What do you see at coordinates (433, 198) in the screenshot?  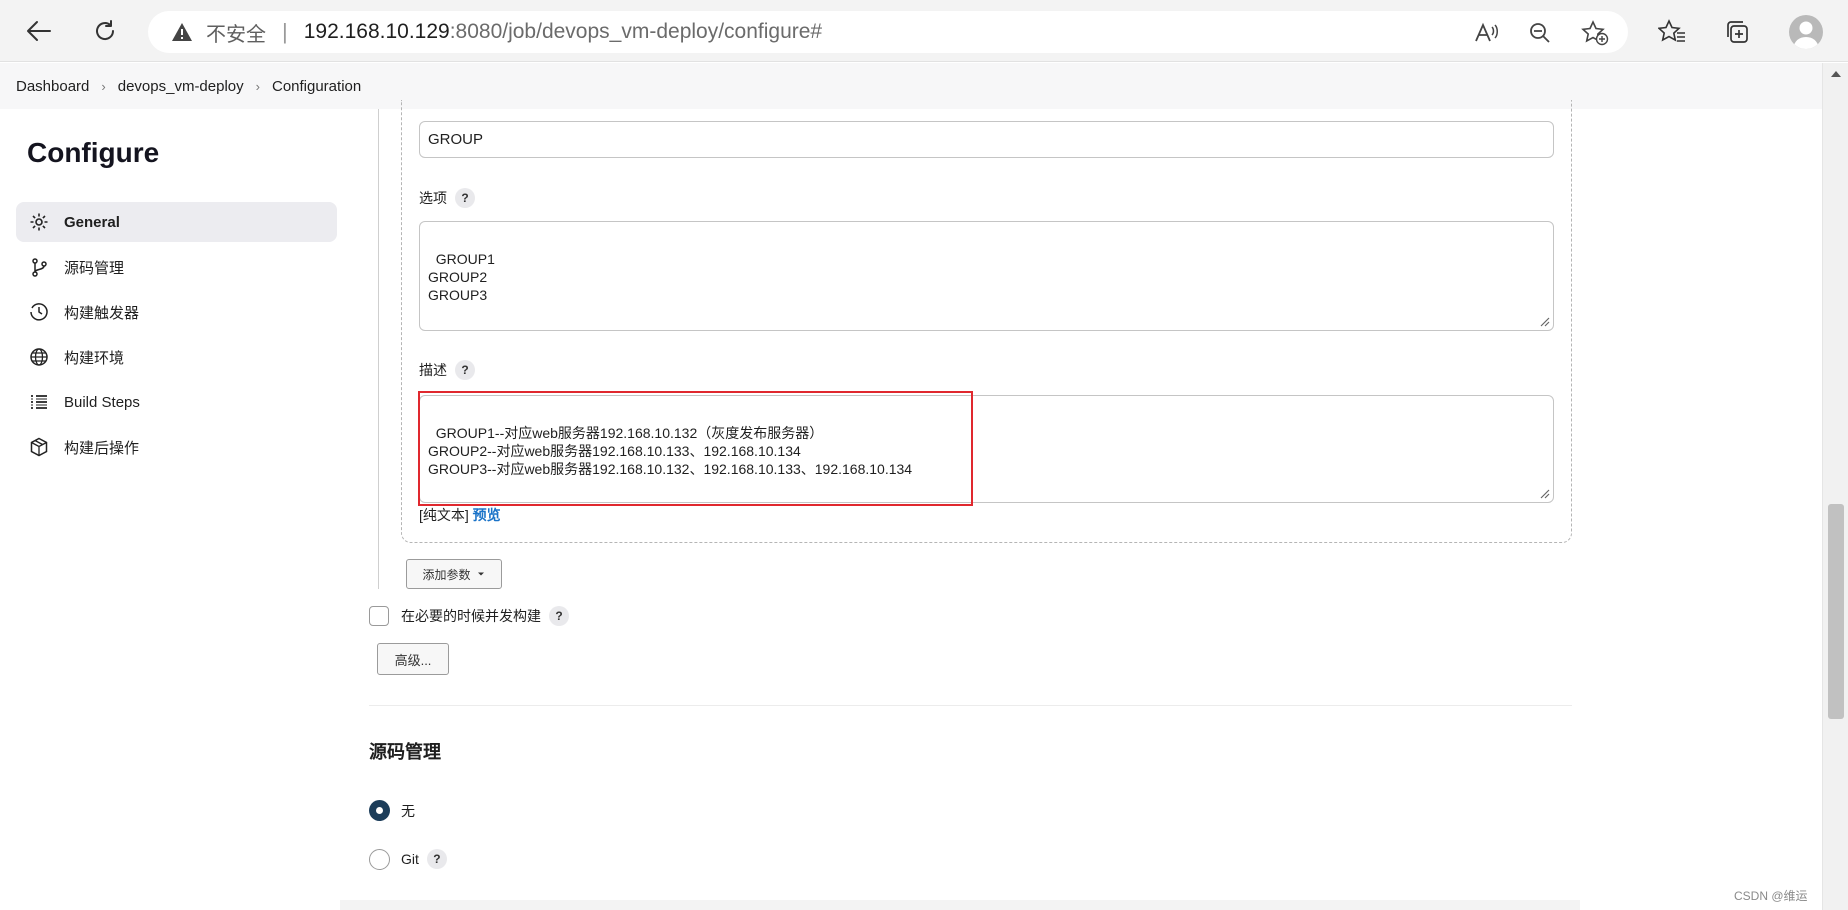 I see `options-label: 选项` at bounding box center [433, 198].